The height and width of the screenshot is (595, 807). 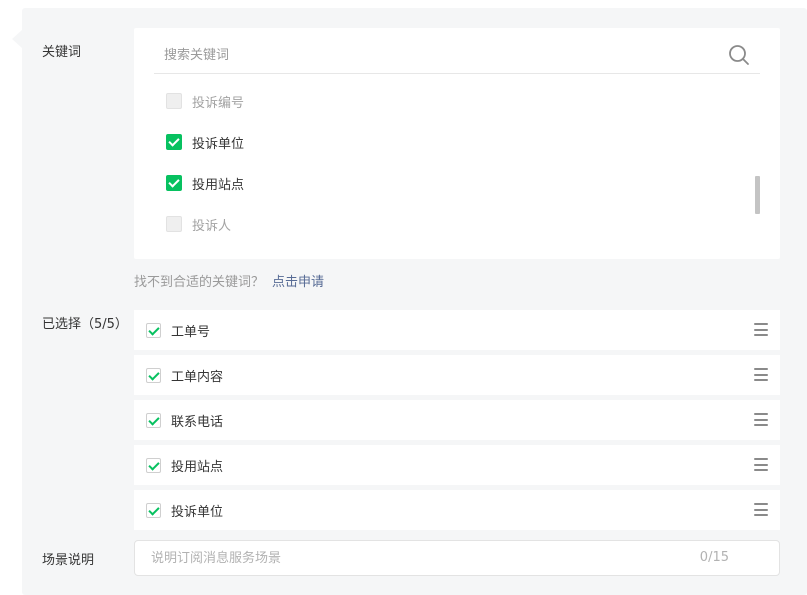 I want to click on selected-item-label: 投用站点, so click(x=197, y=467).